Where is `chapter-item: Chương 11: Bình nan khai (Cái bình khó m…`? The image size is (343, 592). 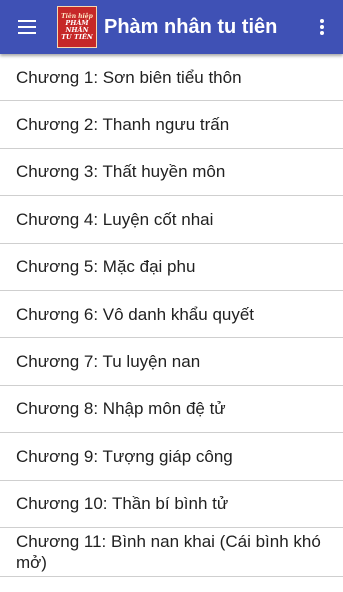
chapter-item: Chương 11: Bình nan khai (Cái bình khó m… is located at coordinates (171, 552).